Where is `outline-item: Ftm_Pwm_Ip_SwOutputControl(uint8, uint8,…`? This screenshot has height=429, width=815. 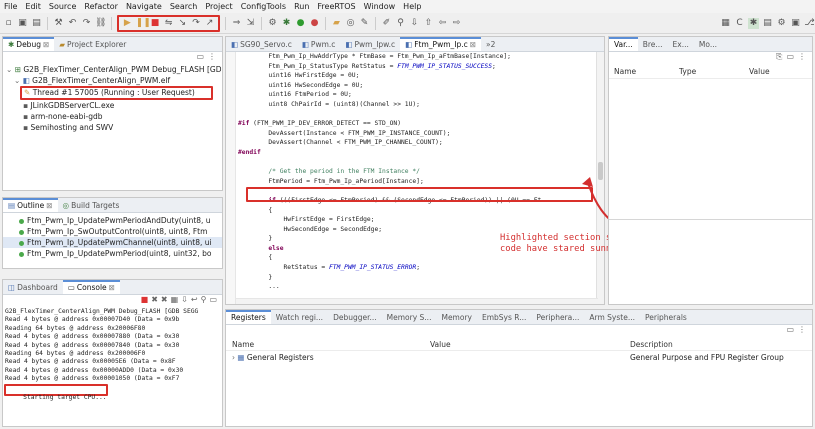
outline-item: Ftm_Pwm_Ip_SwOutputControl(uint8, uint8,… is located at coordinates (112, 231).